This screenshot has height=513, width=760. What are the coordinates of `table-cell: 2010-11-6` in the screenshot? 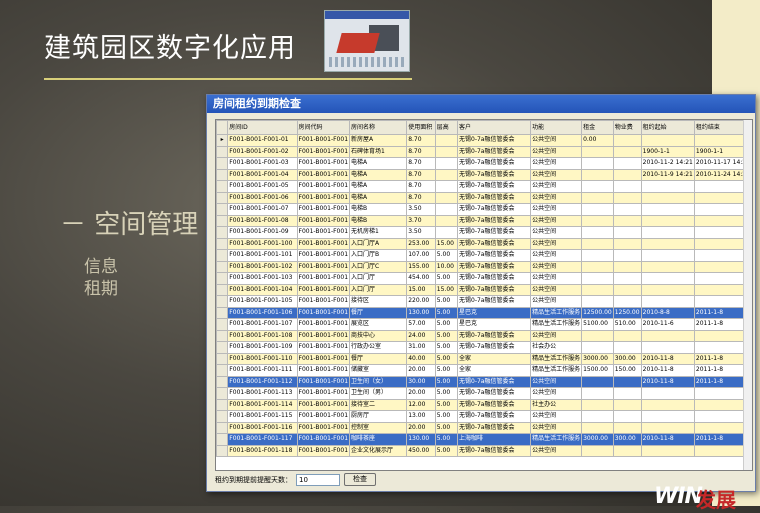 It's located at (667, 324).